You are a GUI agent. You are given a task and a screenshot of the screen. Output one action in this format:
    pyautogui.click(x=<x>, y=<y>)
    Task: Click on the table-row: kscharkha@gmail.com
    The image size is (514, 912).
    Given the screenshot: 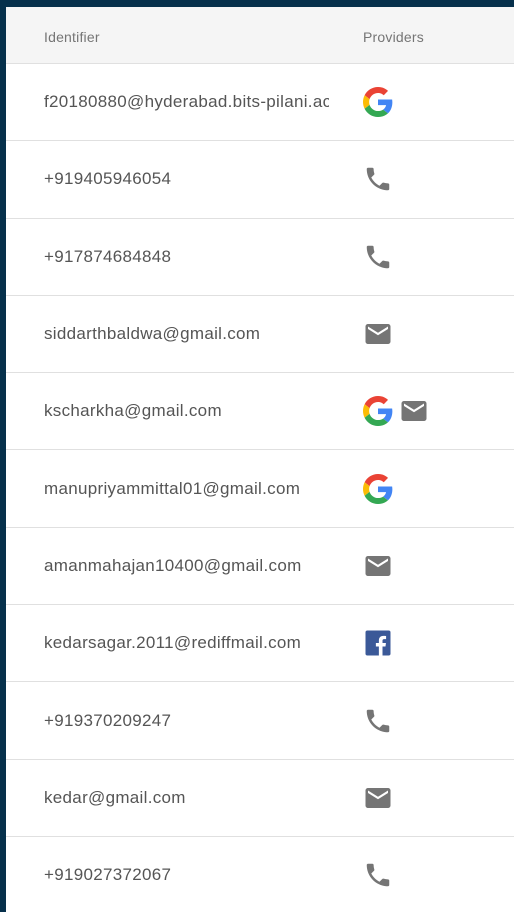 What is the action you would take?
    pyautogui.click(x=260, y=412)
    